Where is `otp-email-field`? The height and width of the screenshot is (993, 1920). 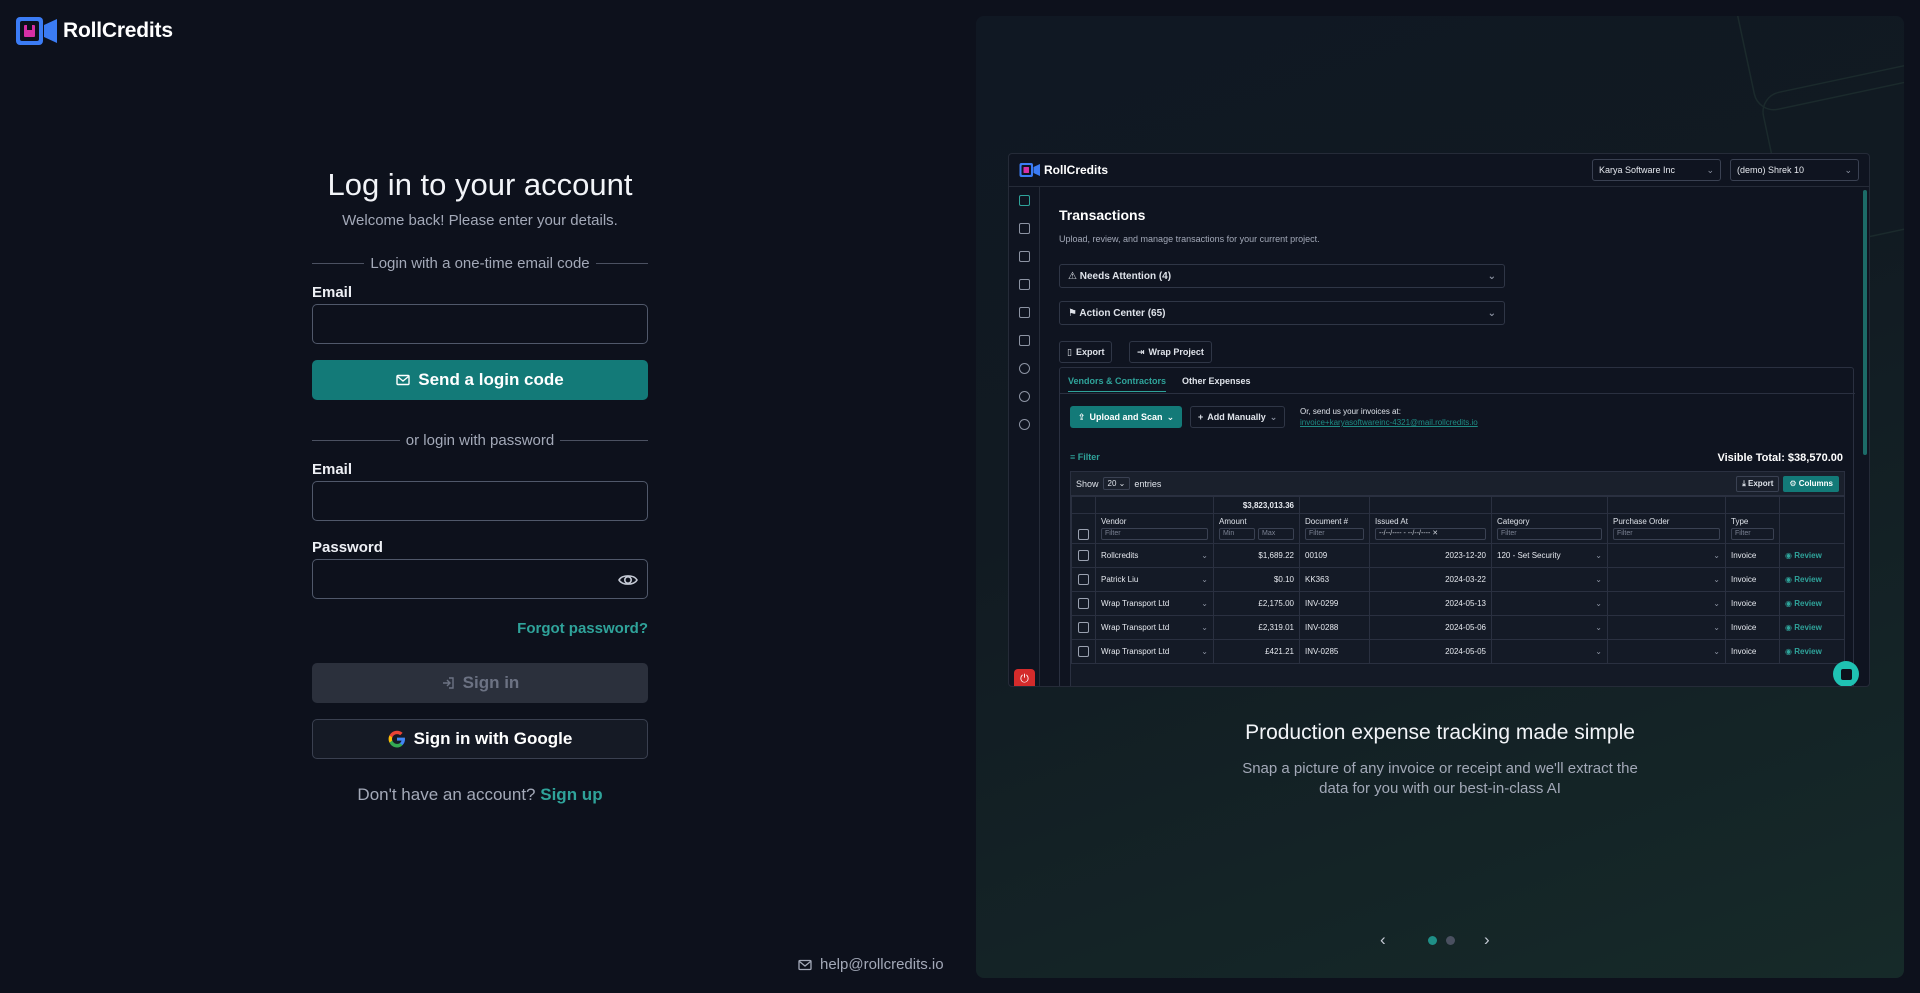 otp-email-field is located at coordinates (480, 324).